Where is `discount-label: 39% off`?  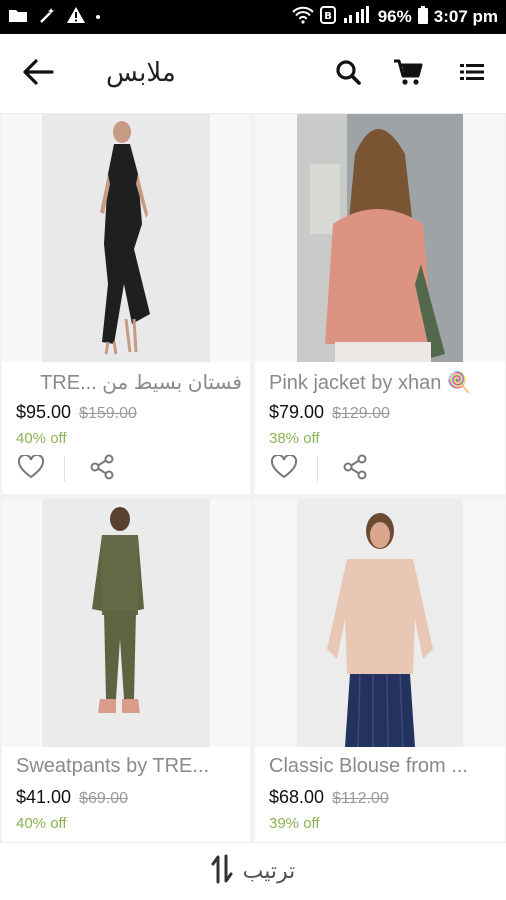 discount-label: 39% off is located at coordinates (294, 823).